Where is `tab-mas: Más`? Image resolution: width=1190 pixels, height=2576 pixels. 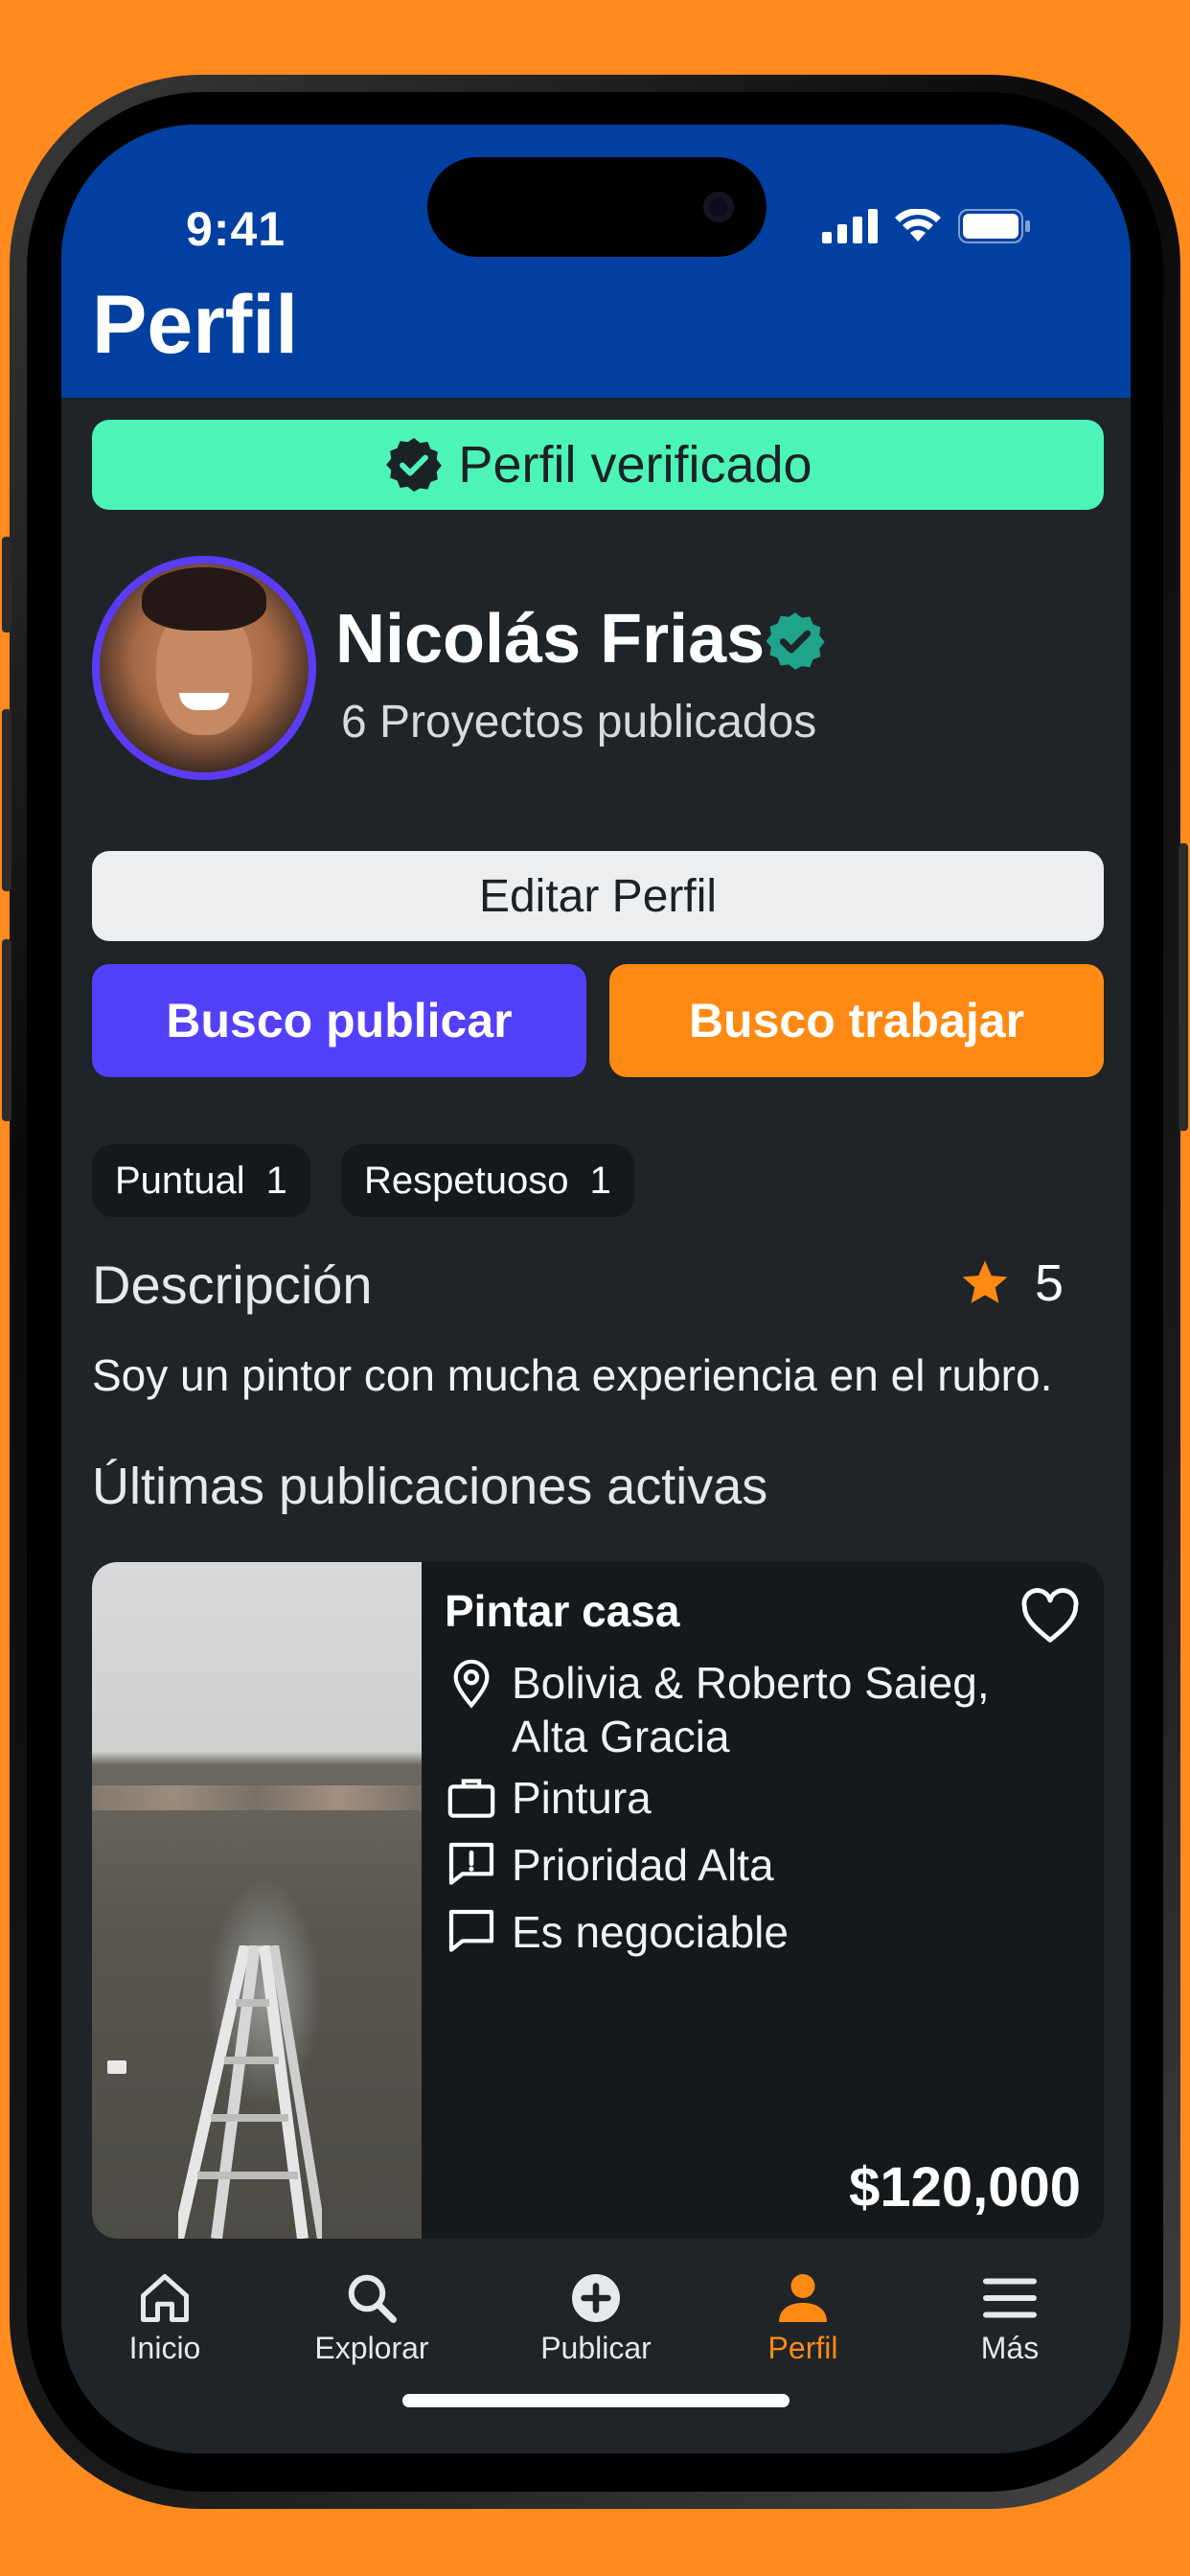
tab-mas: Más is located at coordinates (1010, 2318).